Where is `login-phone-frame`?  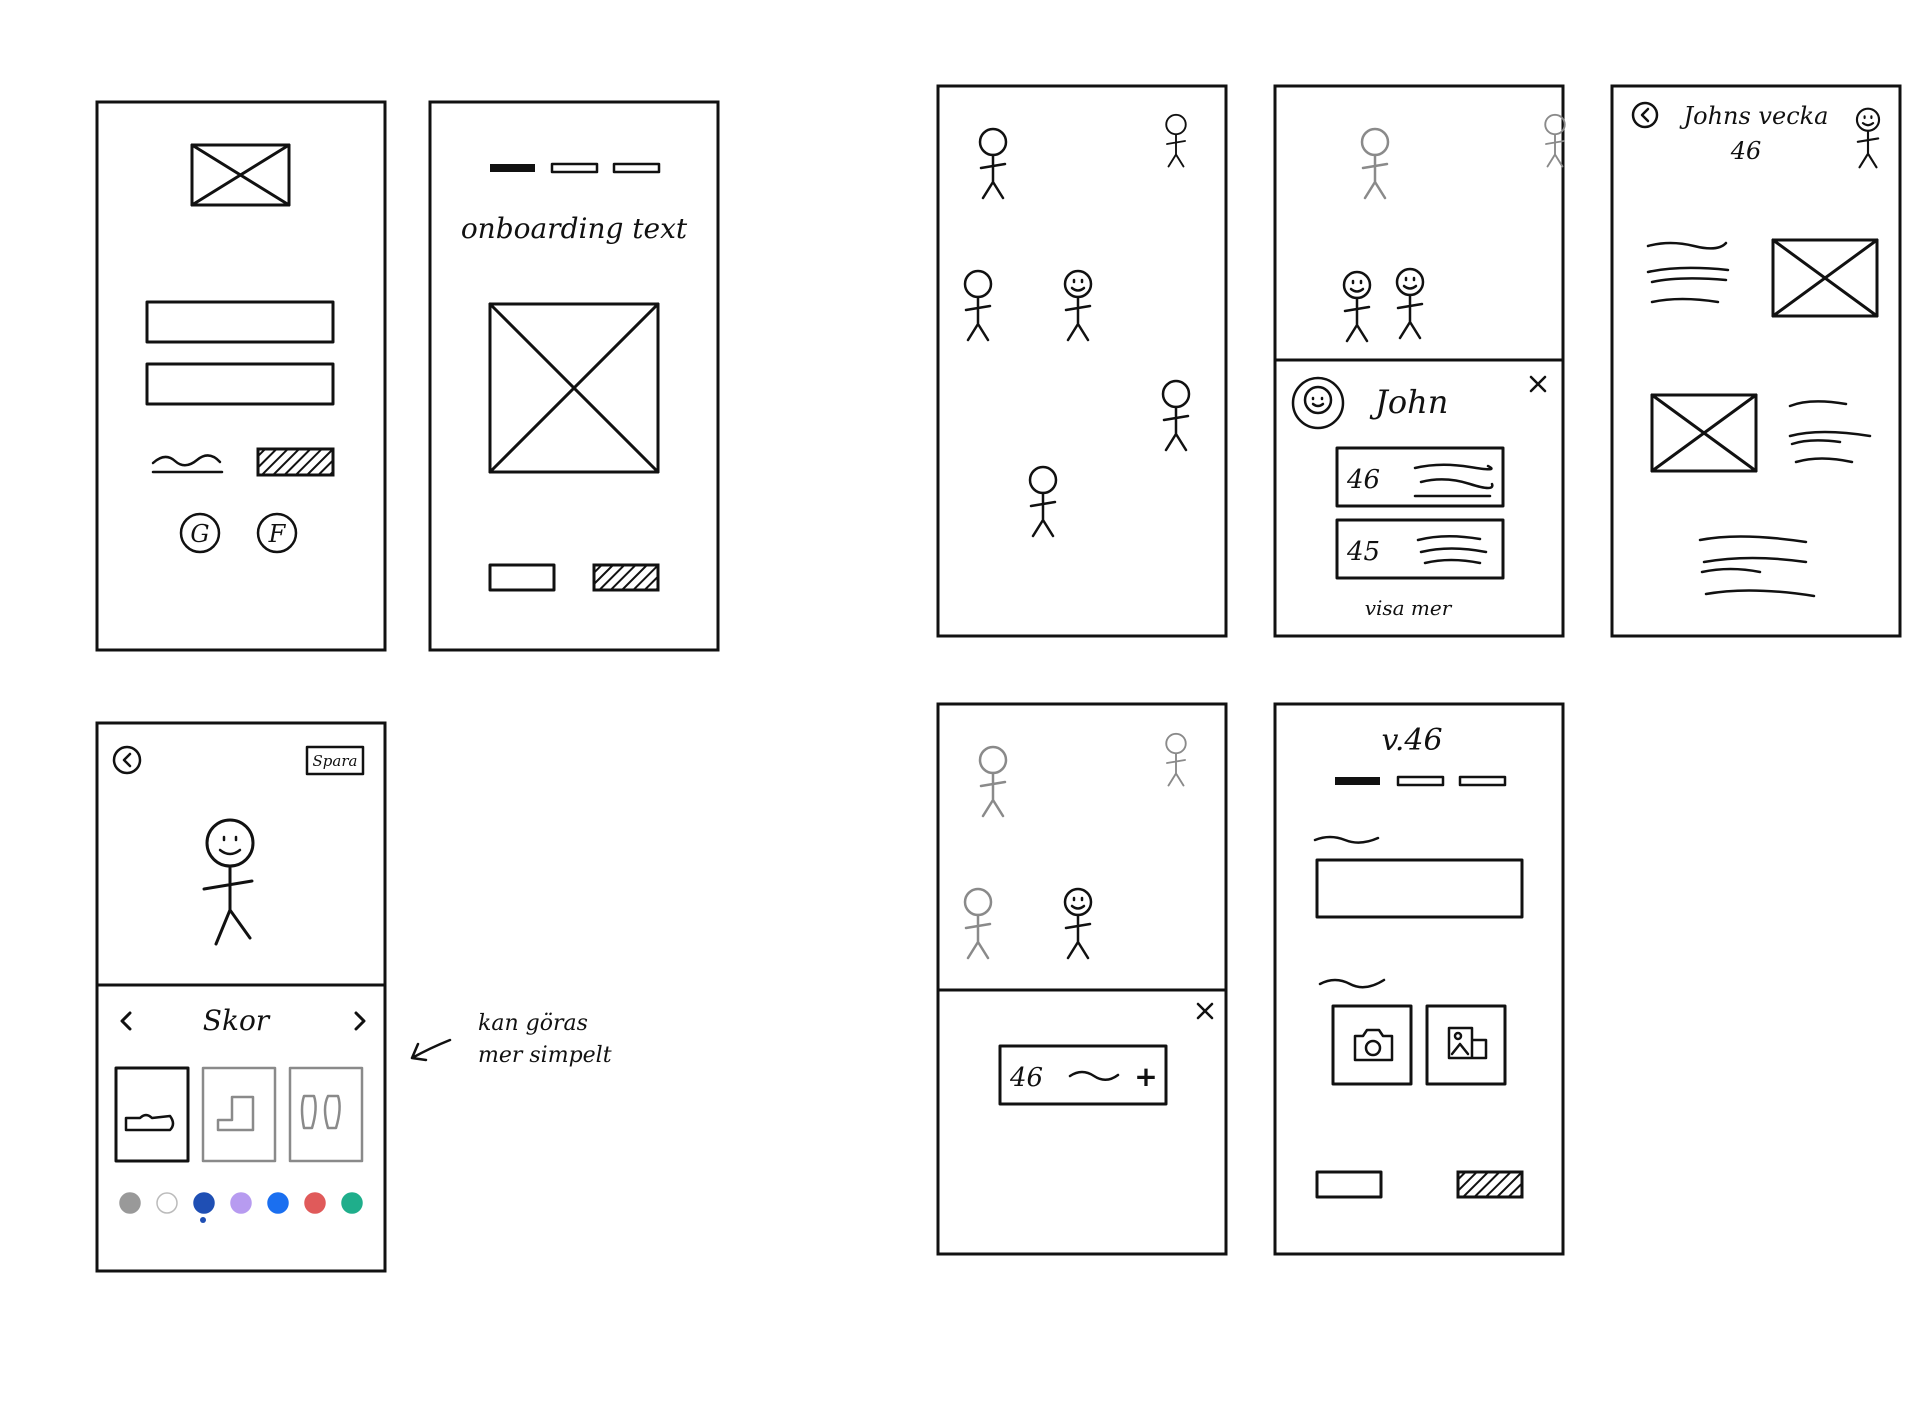 login-phone-frame is located at coordinates (241, 376).